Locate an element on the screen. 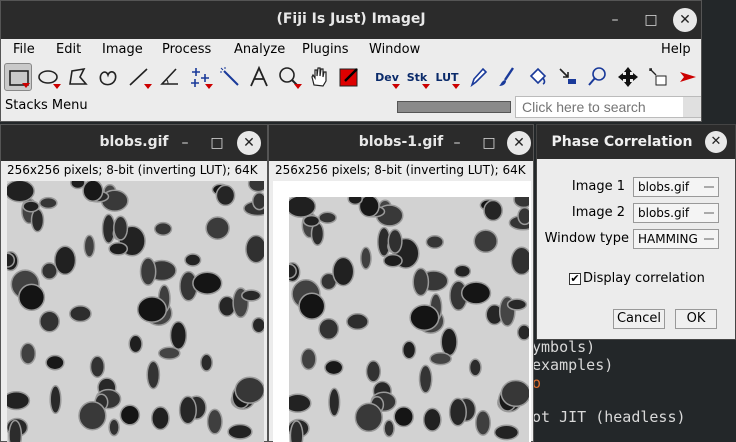  bucket-icon is located at coordinates (538, 76).